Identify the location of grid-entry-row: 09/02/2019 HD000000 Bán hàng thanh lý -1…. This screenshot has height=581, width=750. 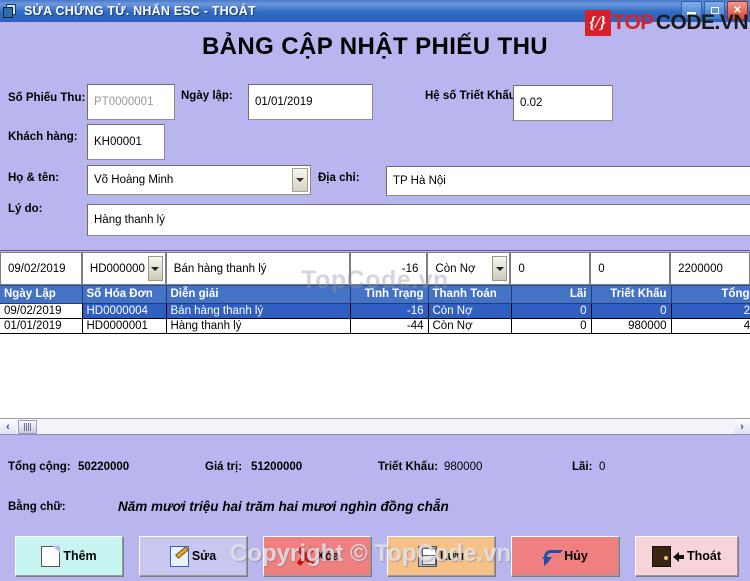
(375, 267).